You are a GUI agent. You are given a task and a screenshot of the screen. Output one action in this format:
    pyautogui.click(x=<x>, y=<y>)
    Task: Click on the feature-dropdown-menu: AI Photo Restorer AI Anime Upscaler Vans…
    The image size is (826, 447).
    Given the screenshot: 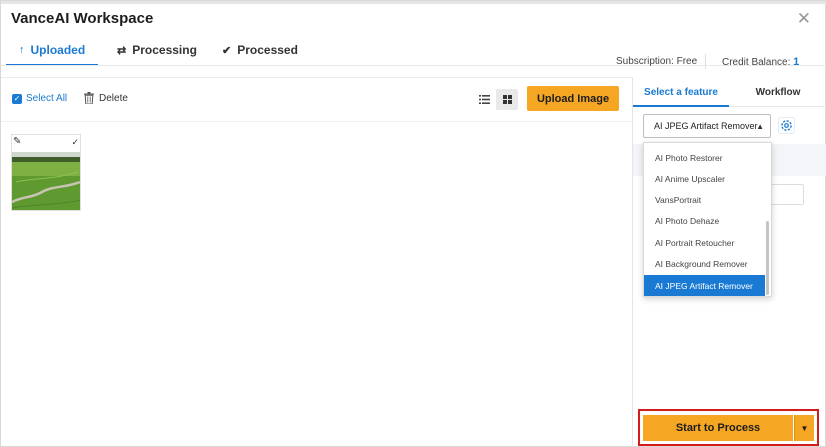 What is the action you would take?
    pyautogui.click(x=707, y=219)
    